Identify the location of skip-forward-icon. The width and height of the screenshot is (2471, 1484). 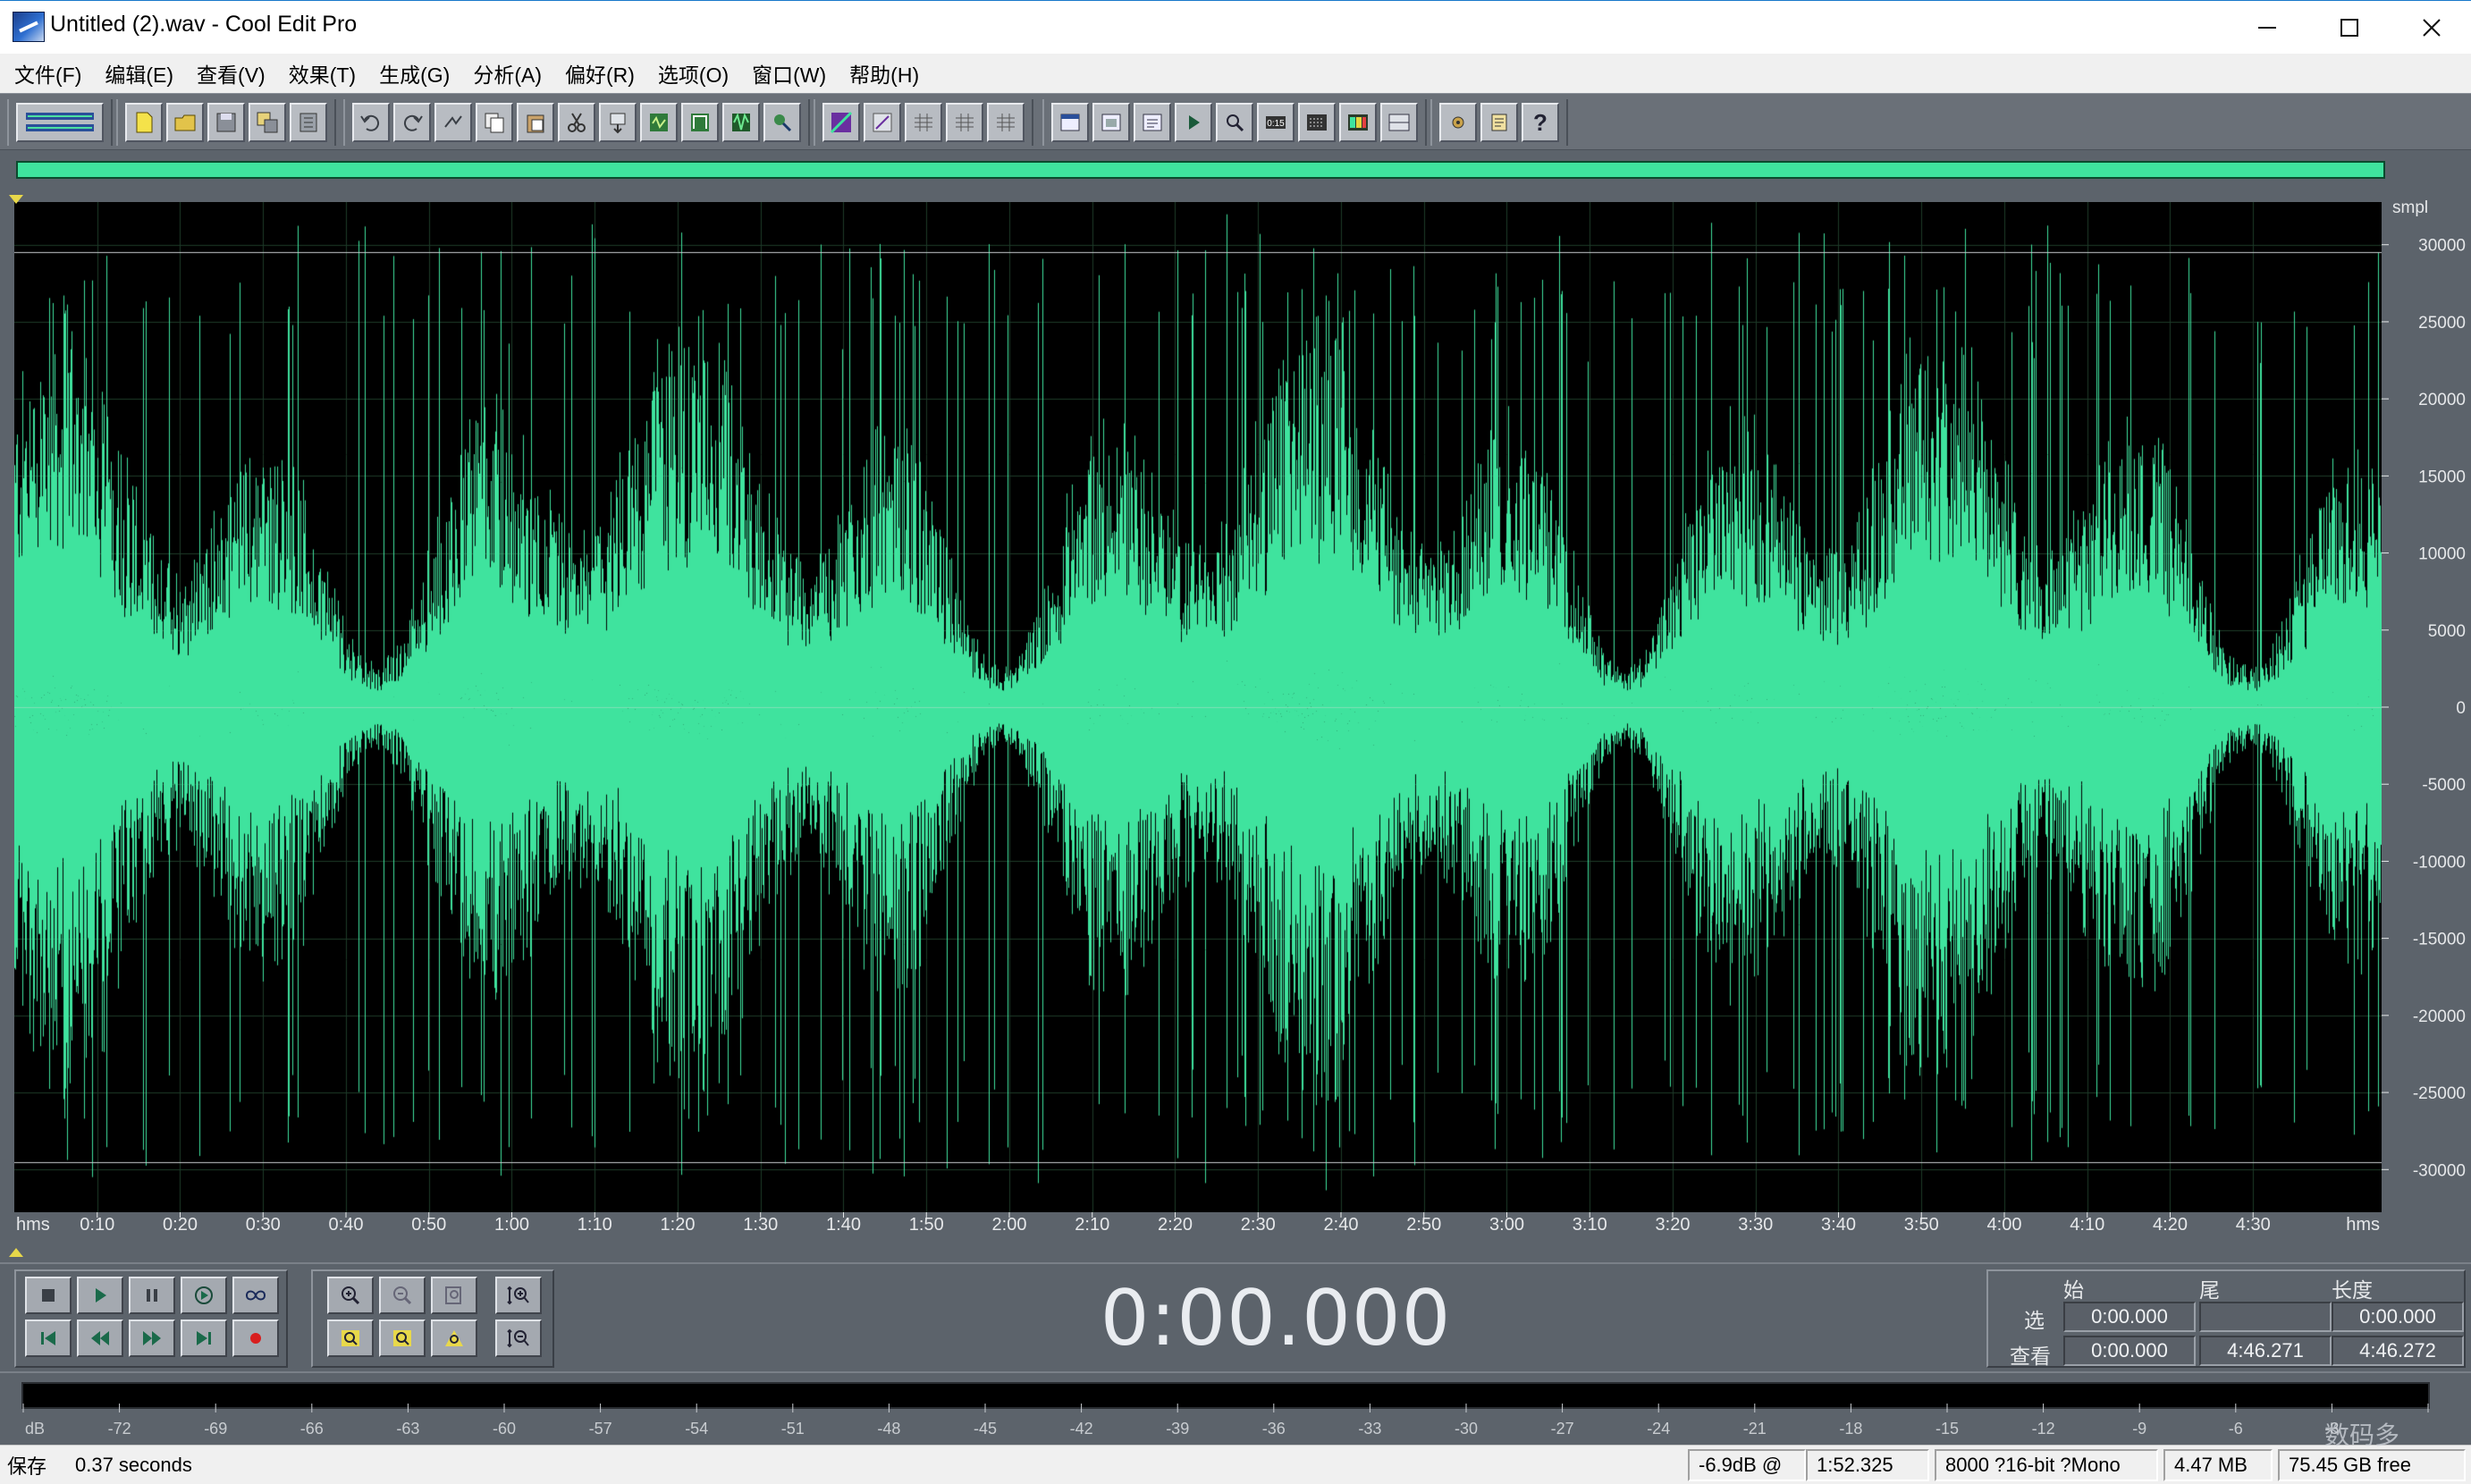
(204, 1338).